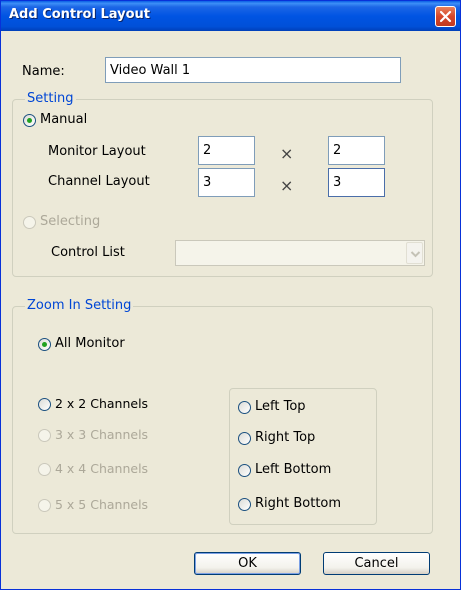 Image resolution: width=461 pixels, height=590 pixels. What do you see at coordinates (226, 150) in the screenshot?
I see `monitor-cols-field` at bounding box center [226, 150].